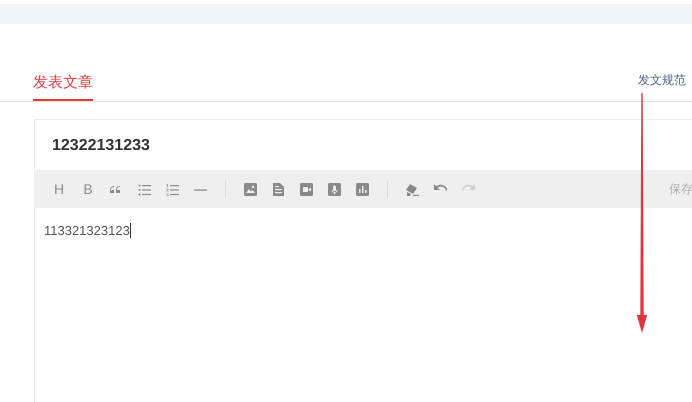  Describe the element at coordinates (144, 189) in the screenshot. I see `bullet-list-icon` at that location.